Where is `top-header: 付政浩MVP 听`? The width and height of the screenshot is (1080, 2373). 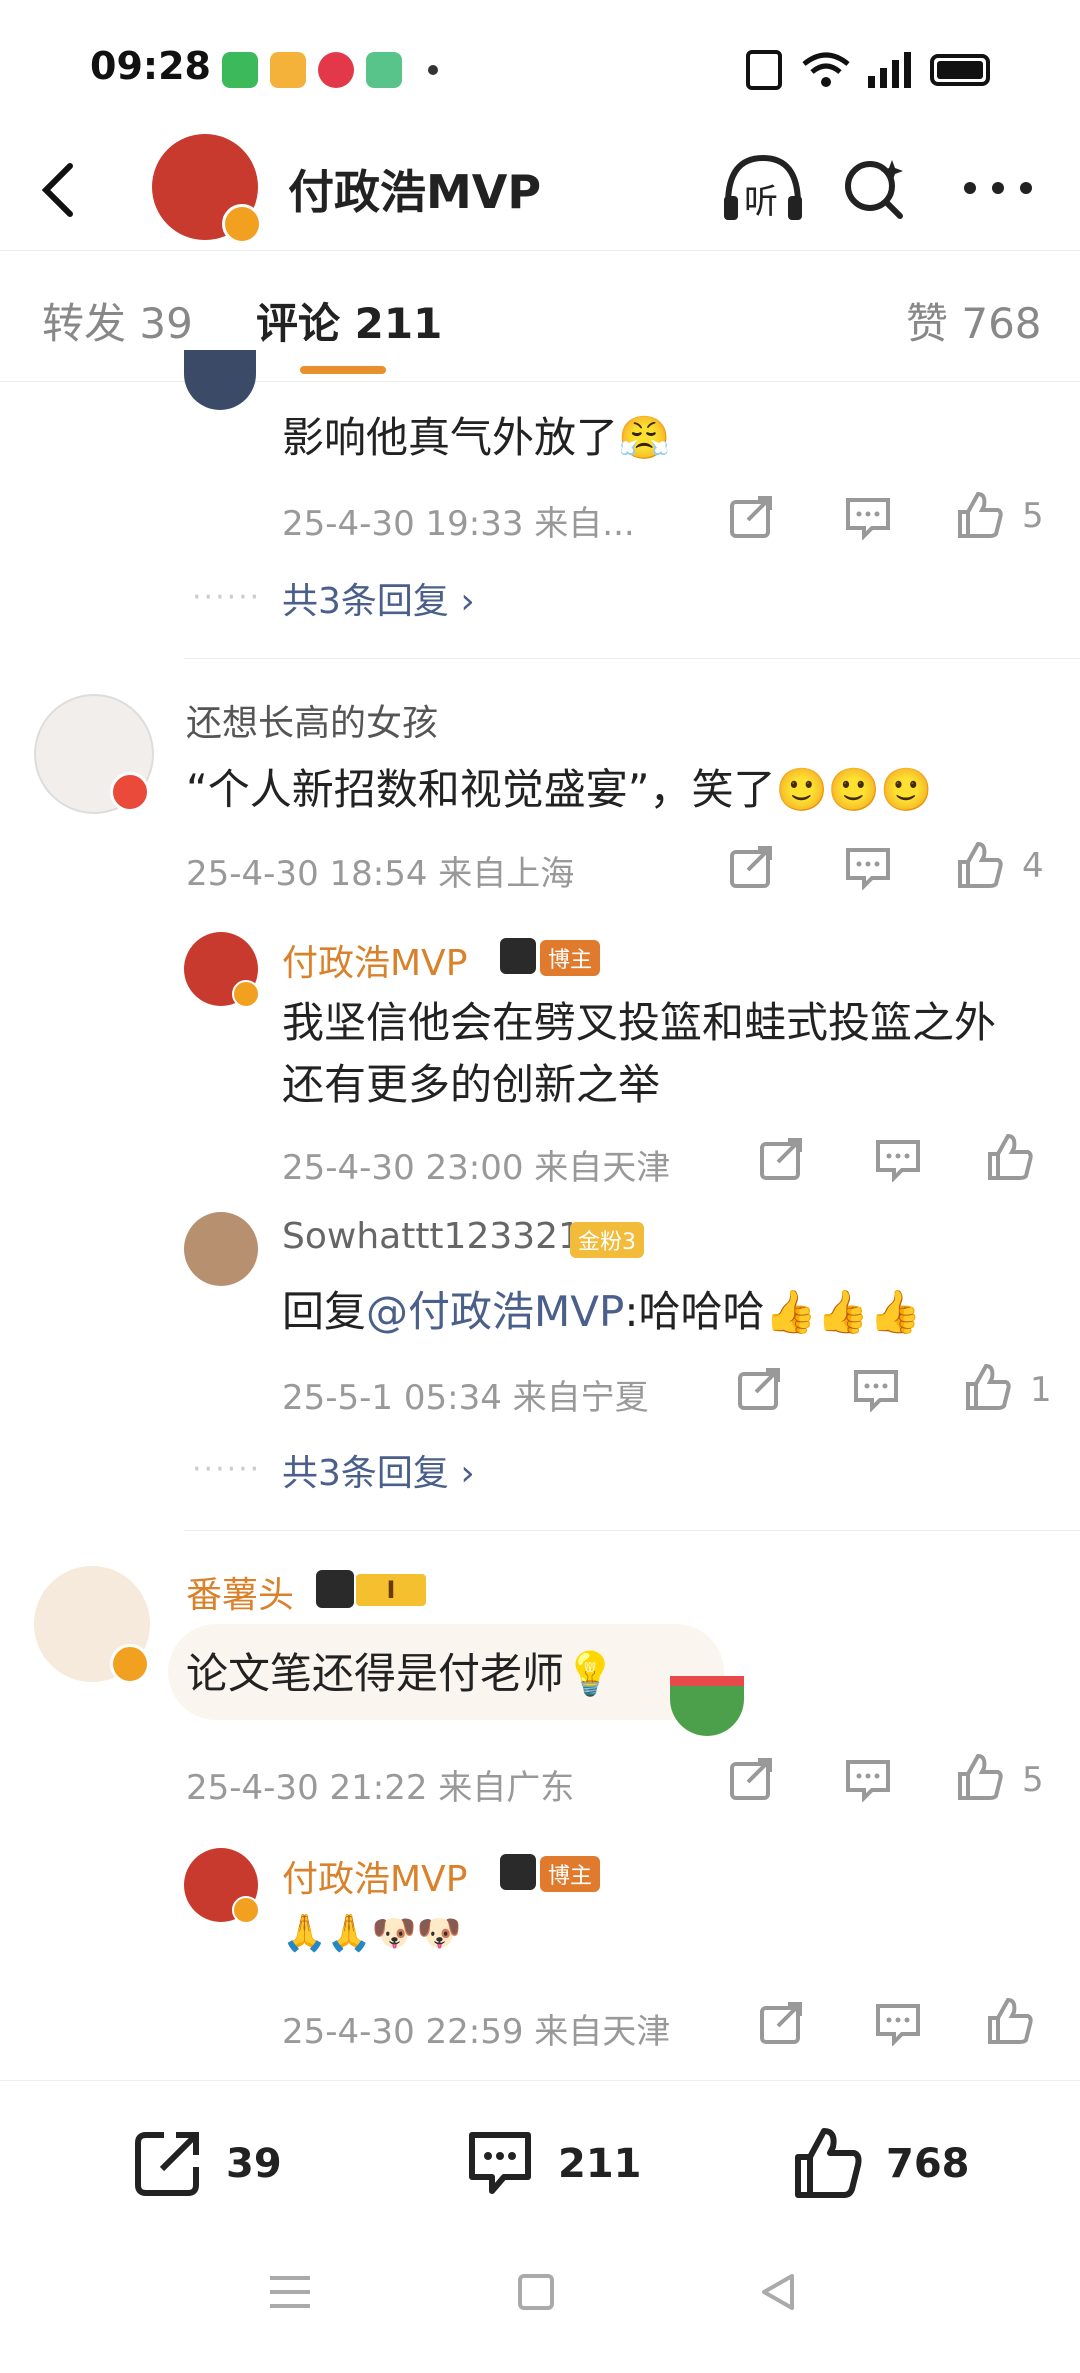
top-header: 付政浩MVP 听 is located at coordinates (540, 190).